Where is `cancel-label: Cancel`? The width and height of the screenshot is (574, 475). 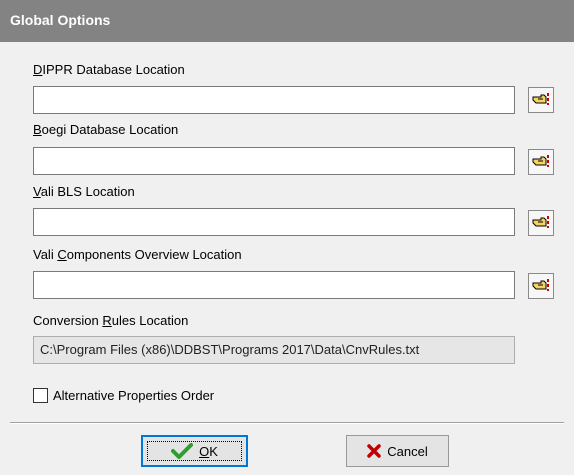 cancel-label: Cancel is located at coordinates (407, 451).